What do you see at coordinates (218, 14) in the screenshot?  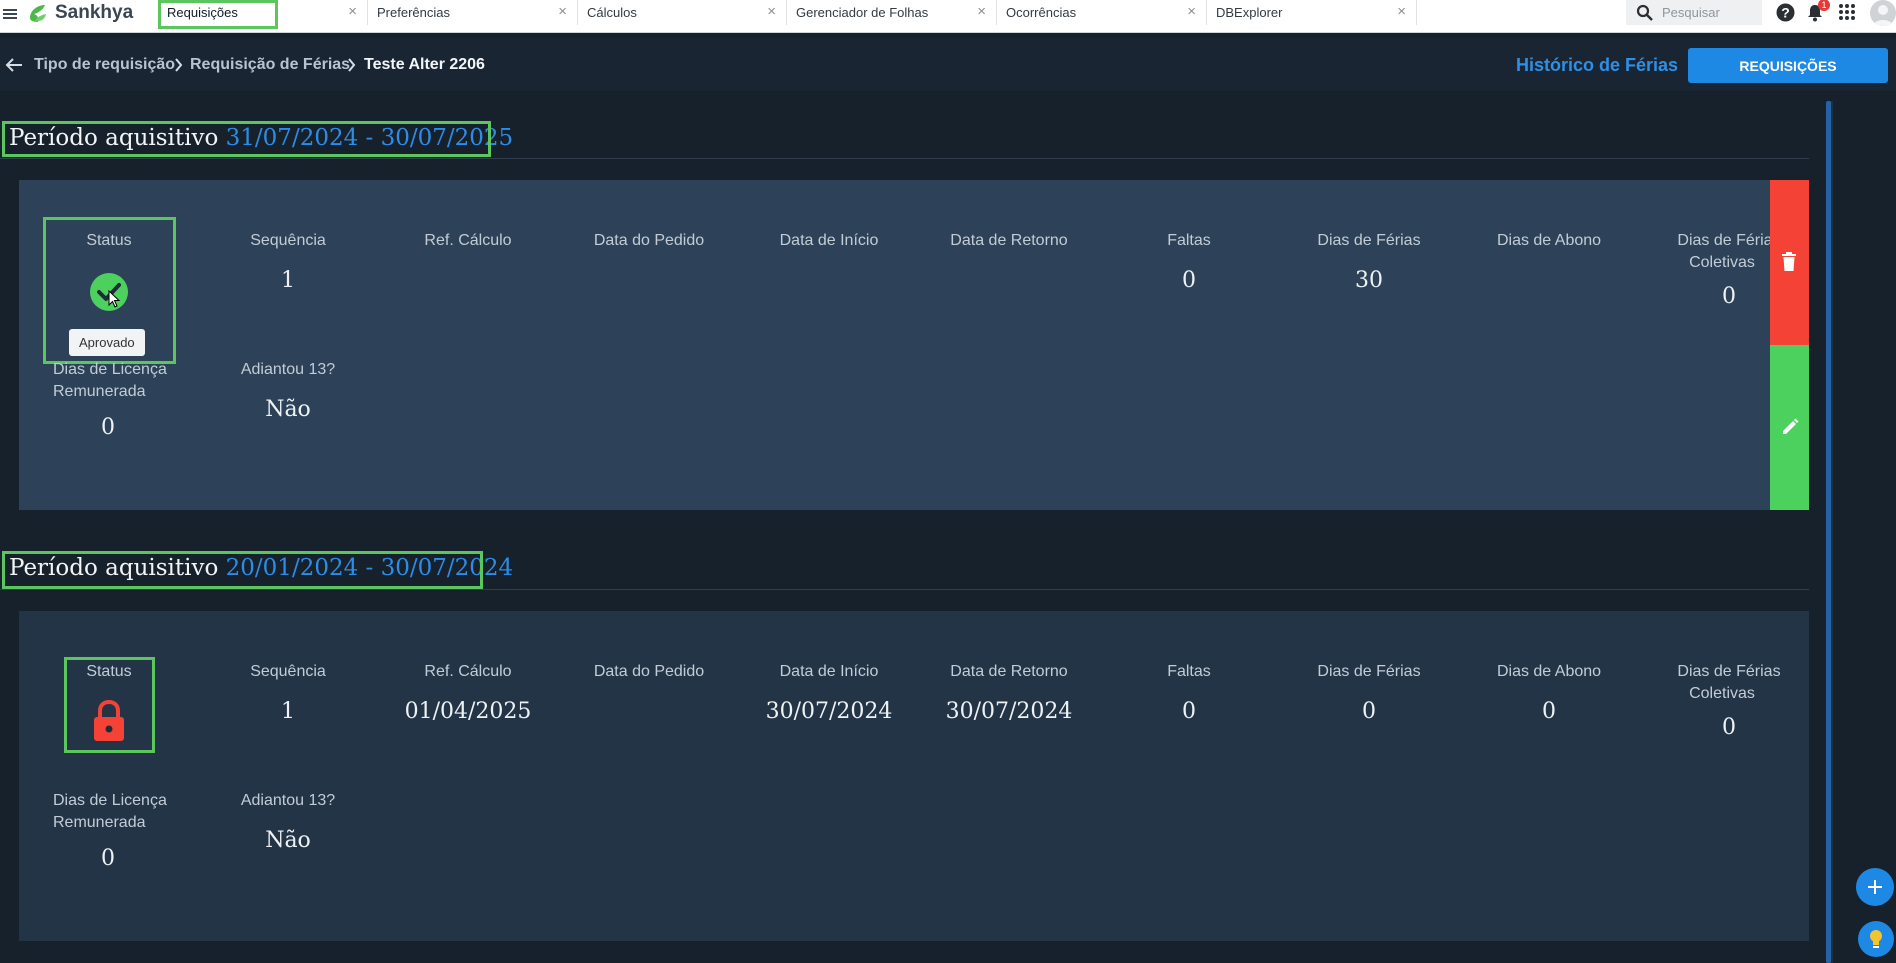 I see `active-tab-highlight` at bounding box center [218, 14].